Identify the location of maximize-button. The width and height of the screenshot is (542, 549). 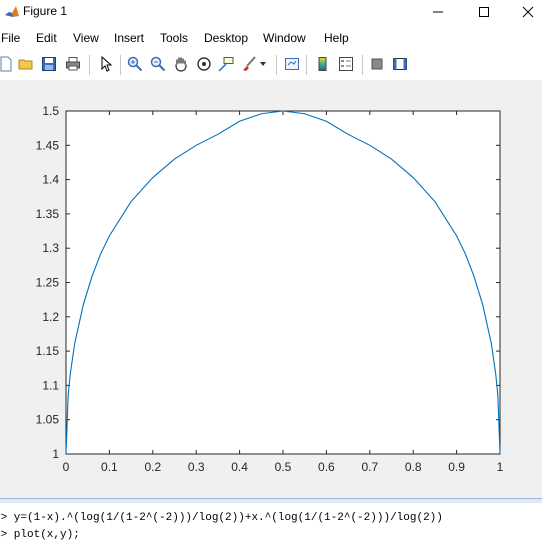
(484, 12).